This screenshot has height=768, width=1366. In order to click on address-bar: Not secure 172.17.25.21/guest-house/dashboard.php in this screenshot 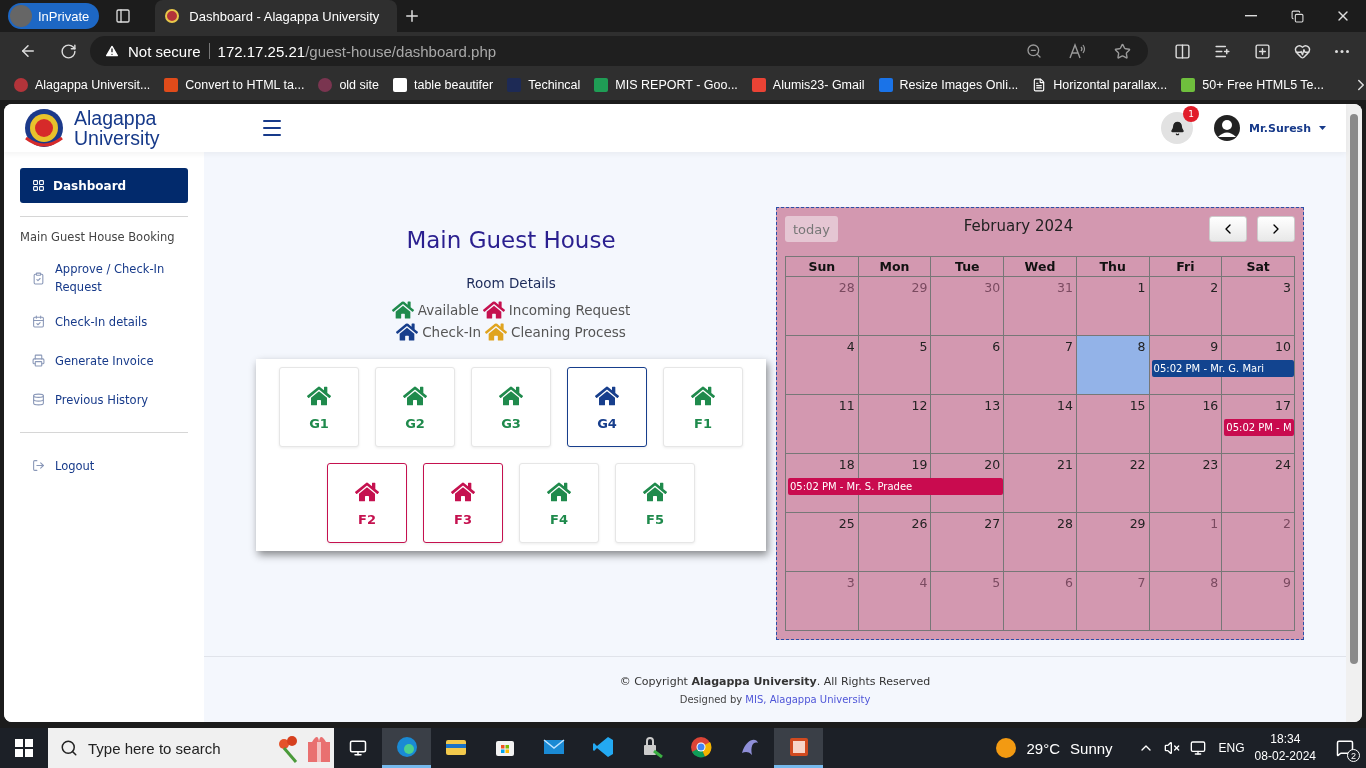, I will do `click(619, 51)`.